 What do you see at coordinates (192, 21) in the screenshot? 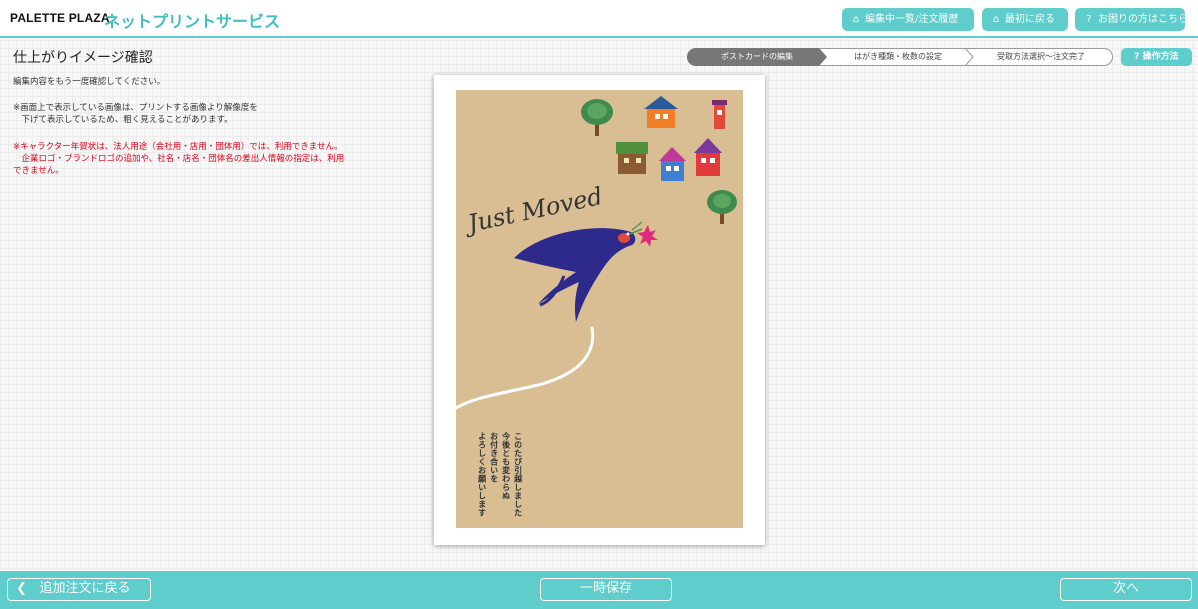
I see `service-title: ネットプリントサービス` at bounding box center [192, 21].